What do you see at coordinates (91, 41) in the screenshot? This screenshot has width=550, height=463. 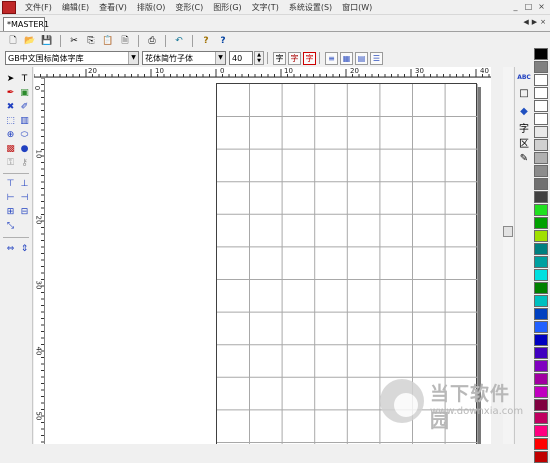 I see `copy-icon: ⎘` at bounding box center [91, 41].